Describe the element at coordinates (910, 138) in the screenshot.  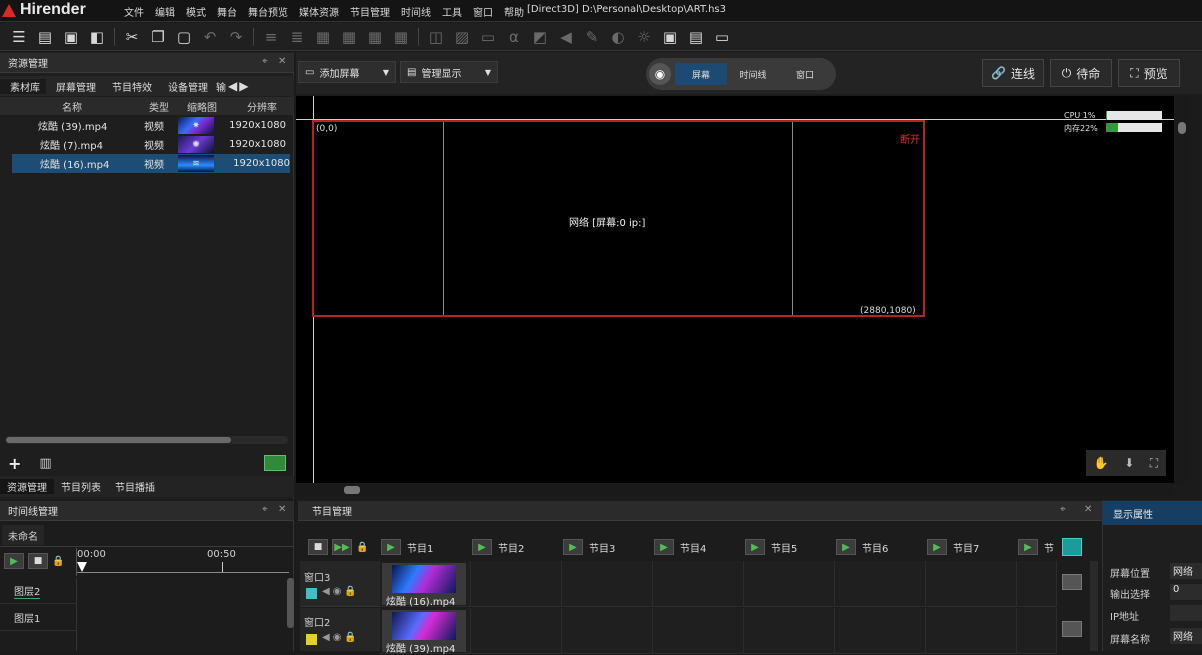
I see `disconnect-label: 断开` at that location.